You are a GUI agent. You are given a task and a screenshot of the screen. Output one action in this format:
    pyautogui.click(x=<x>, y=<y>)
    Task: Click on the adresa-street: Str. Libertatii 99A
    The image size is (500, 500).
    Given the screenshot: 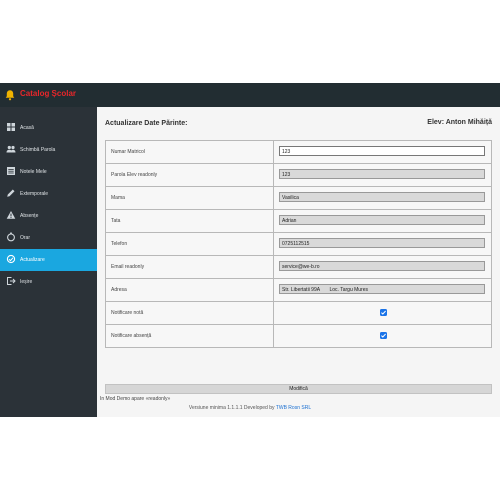 What is the action you would take?
    pyautogui.click(x=301, y=290)
    